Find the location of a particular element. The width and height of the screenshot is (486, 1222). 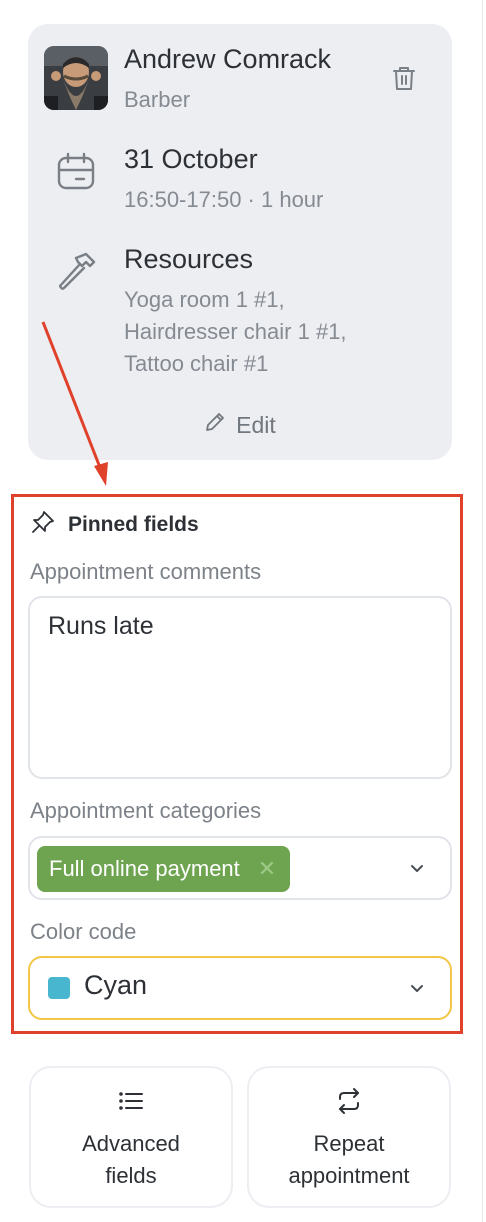

annotation-arrow is located at coordinates (74, 403).